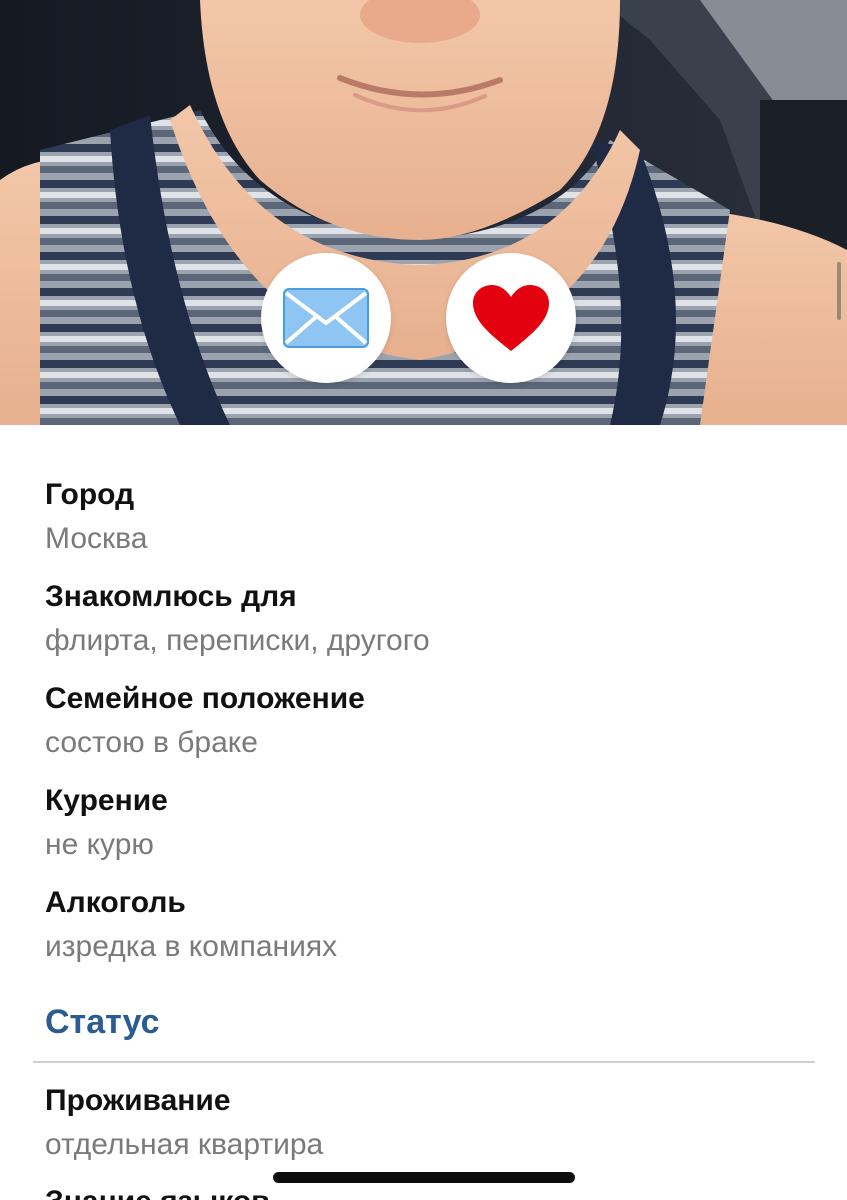 This screenshot has width=847, height=1200. I want to click on section-title-status: Статус, so click(102, 1022).